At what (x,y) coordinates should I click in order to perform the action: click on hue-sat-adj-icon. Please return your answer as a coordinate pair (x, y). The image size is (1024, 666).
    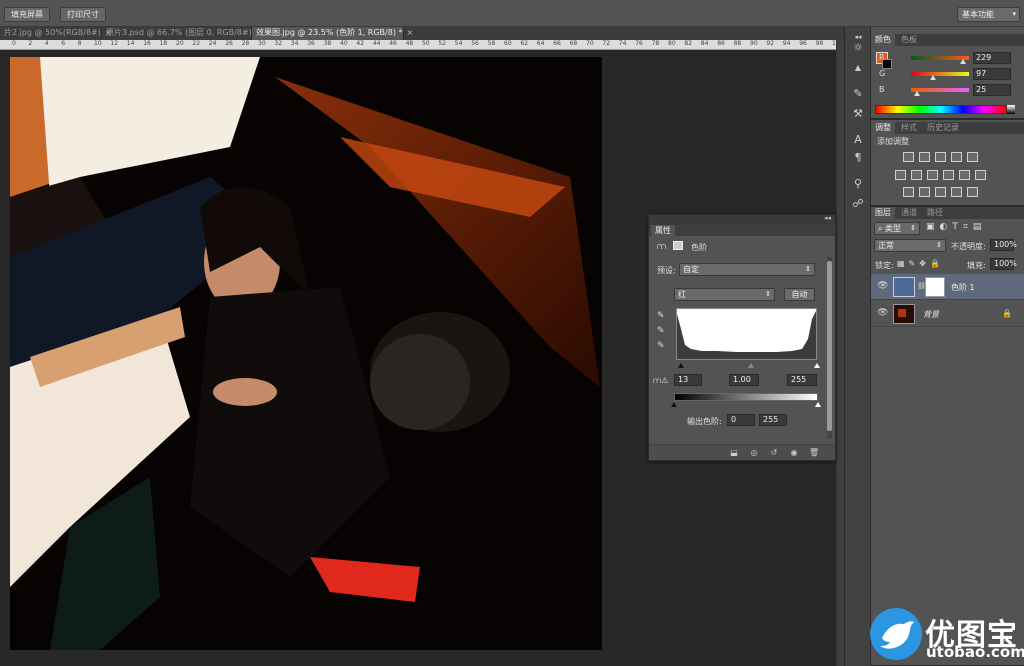
    Looking at the image, I should click on (900, 175).